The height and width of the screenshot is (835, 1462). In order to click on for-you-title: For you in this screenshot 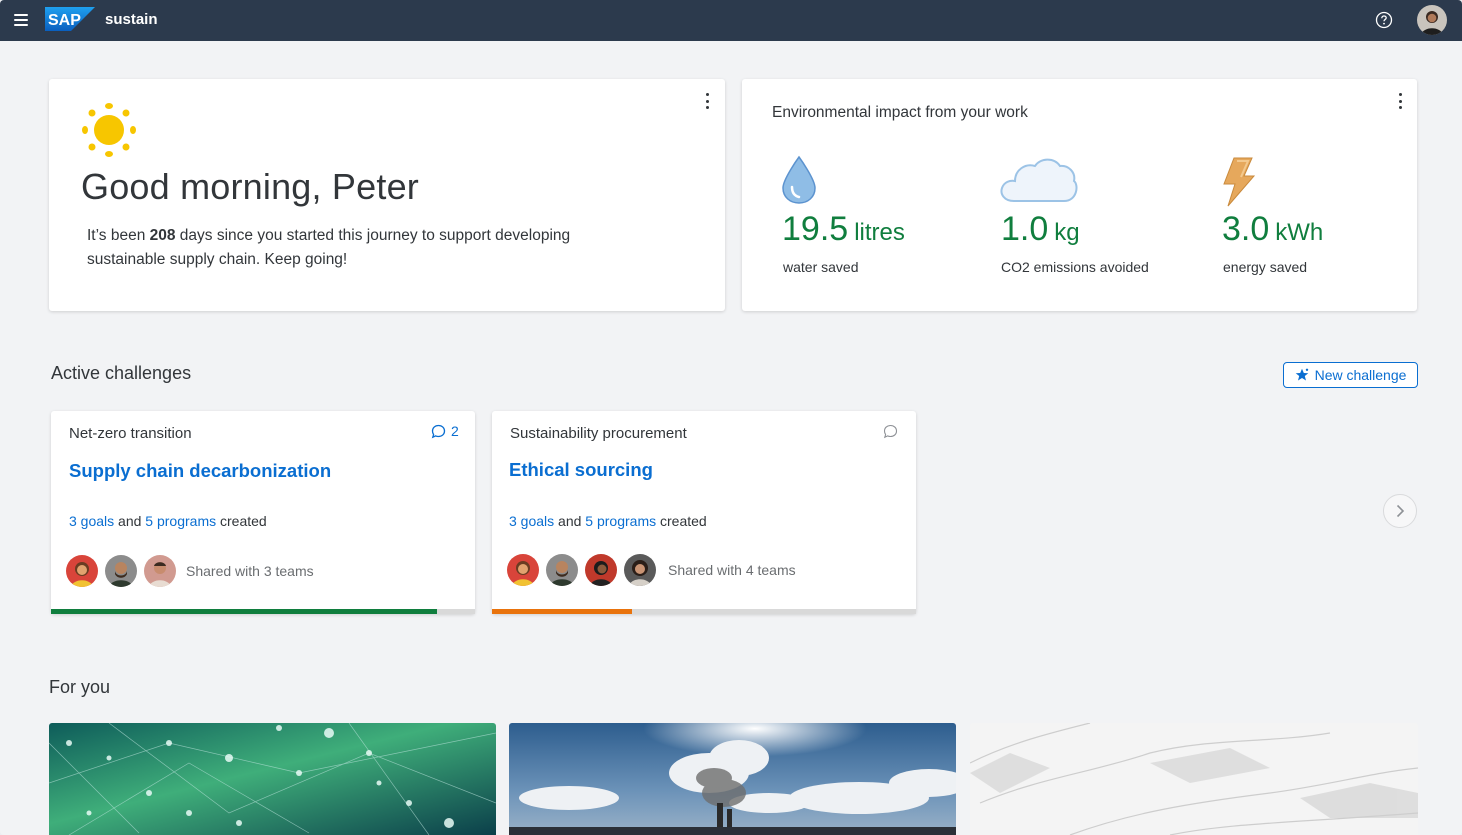, I will do `click(80, 687)`.